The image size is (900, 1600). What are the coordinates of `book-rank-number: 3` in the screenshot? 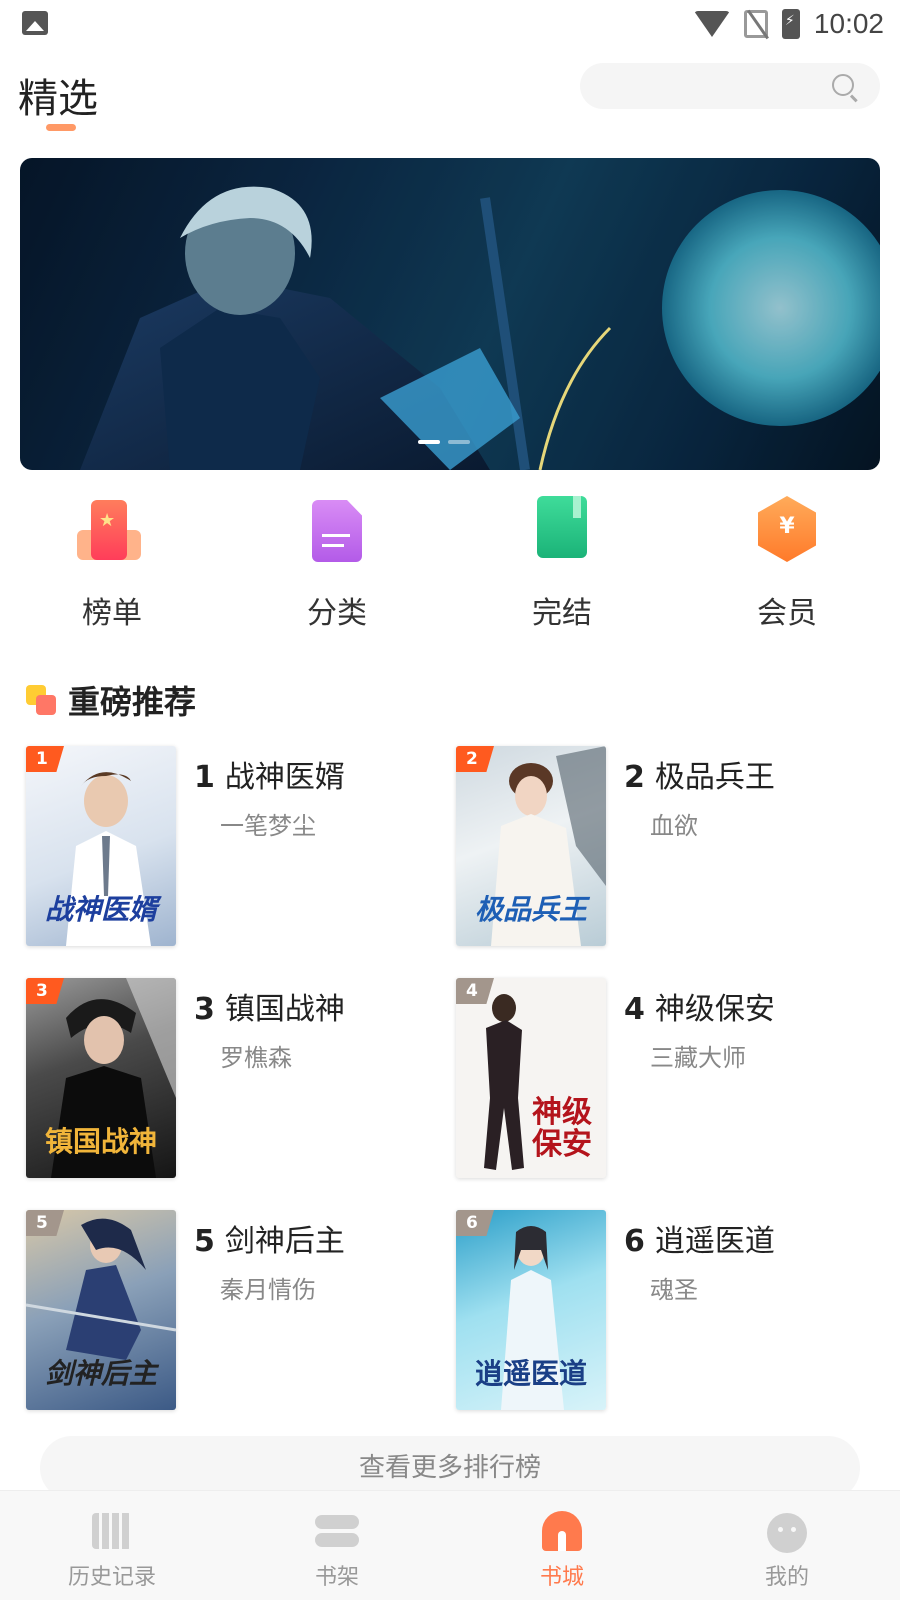 It's located at (204, 1009).